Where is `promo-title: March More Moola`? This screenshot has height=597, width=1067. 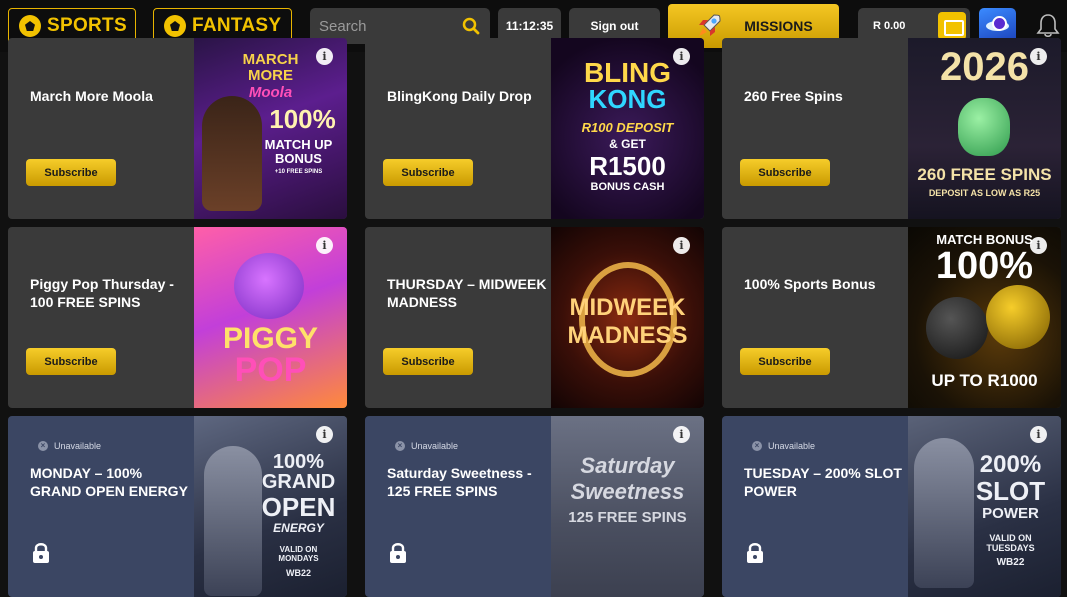
promo-title: March More Moola is located at coordinates (91, 96).